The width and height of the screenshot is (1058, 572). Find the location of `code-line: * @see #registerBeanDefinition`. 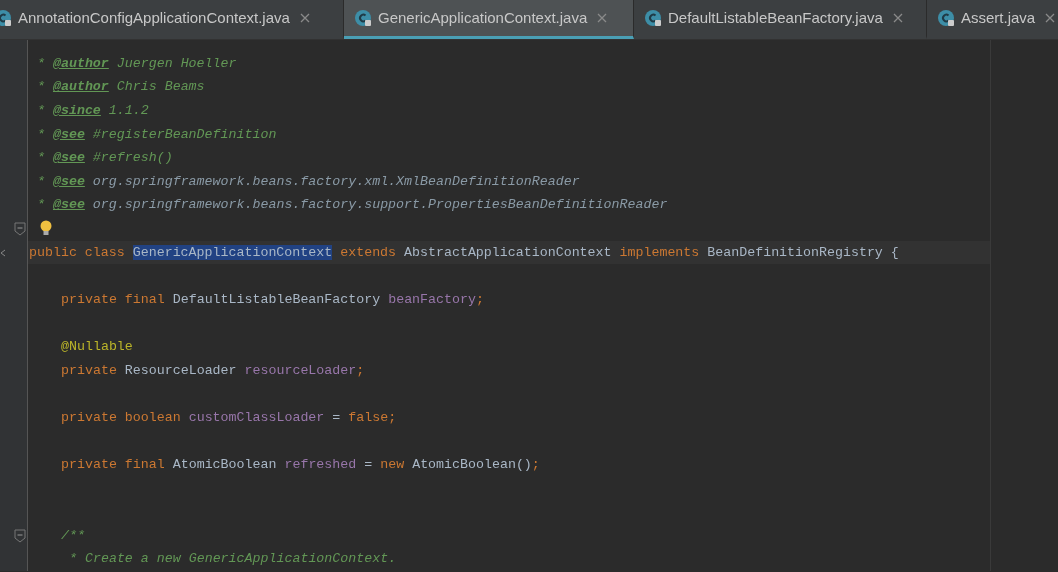

code-line: * @see #registerBeanDefinition is located at coordinates (157, 134).